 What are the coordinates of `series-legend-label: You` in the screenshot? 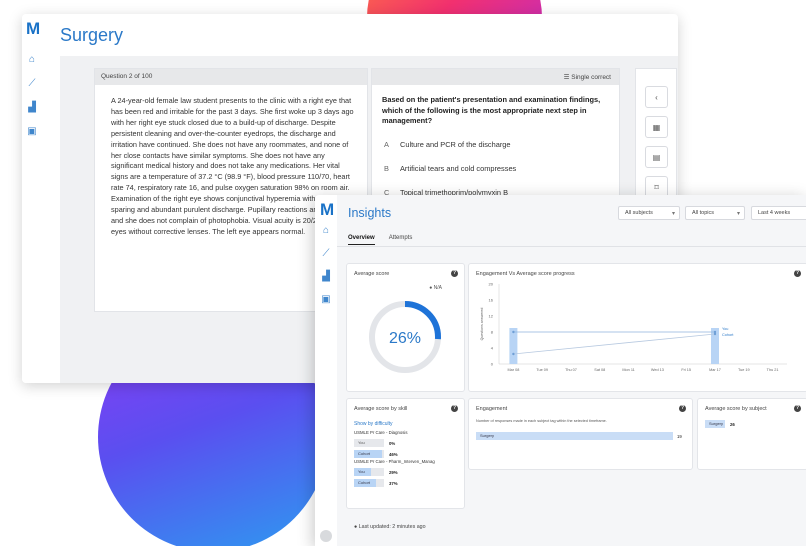 It's located at (725, 329).